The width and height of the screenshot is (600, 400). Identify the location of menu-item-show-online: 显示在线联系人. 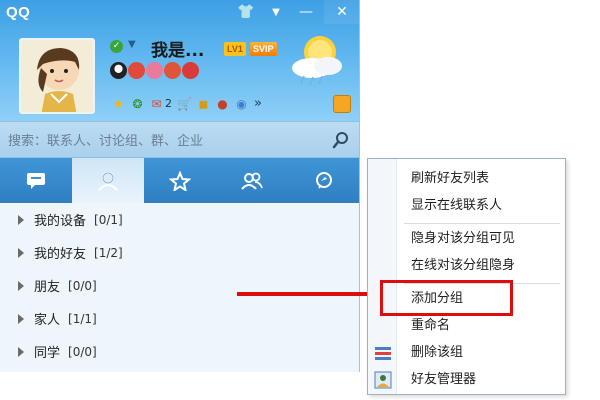
(482, 206).